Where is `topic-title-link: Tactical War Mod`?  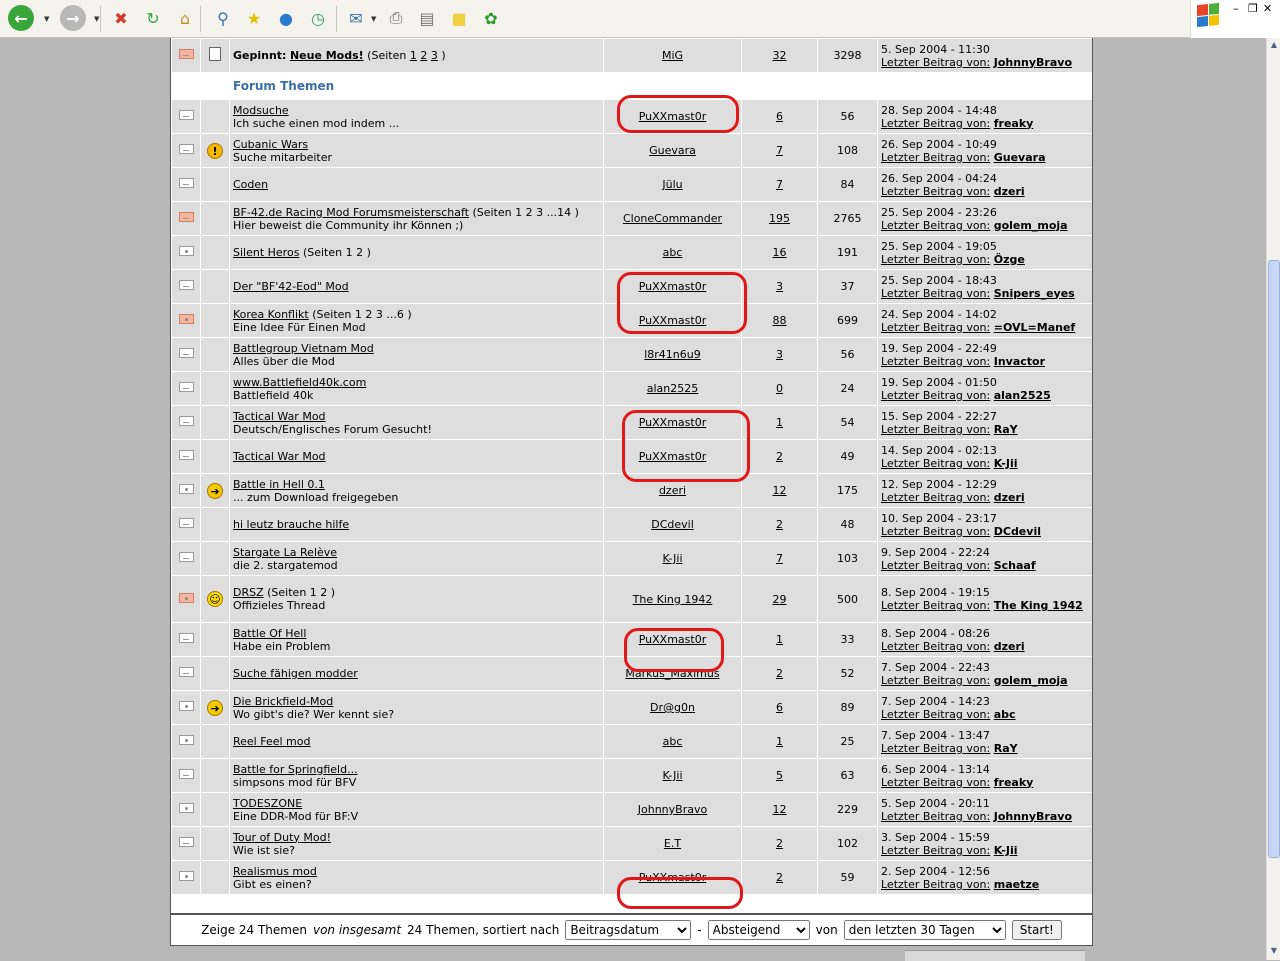 topic-title-link: Tactical War Mod is located at coordinates (279, 416).